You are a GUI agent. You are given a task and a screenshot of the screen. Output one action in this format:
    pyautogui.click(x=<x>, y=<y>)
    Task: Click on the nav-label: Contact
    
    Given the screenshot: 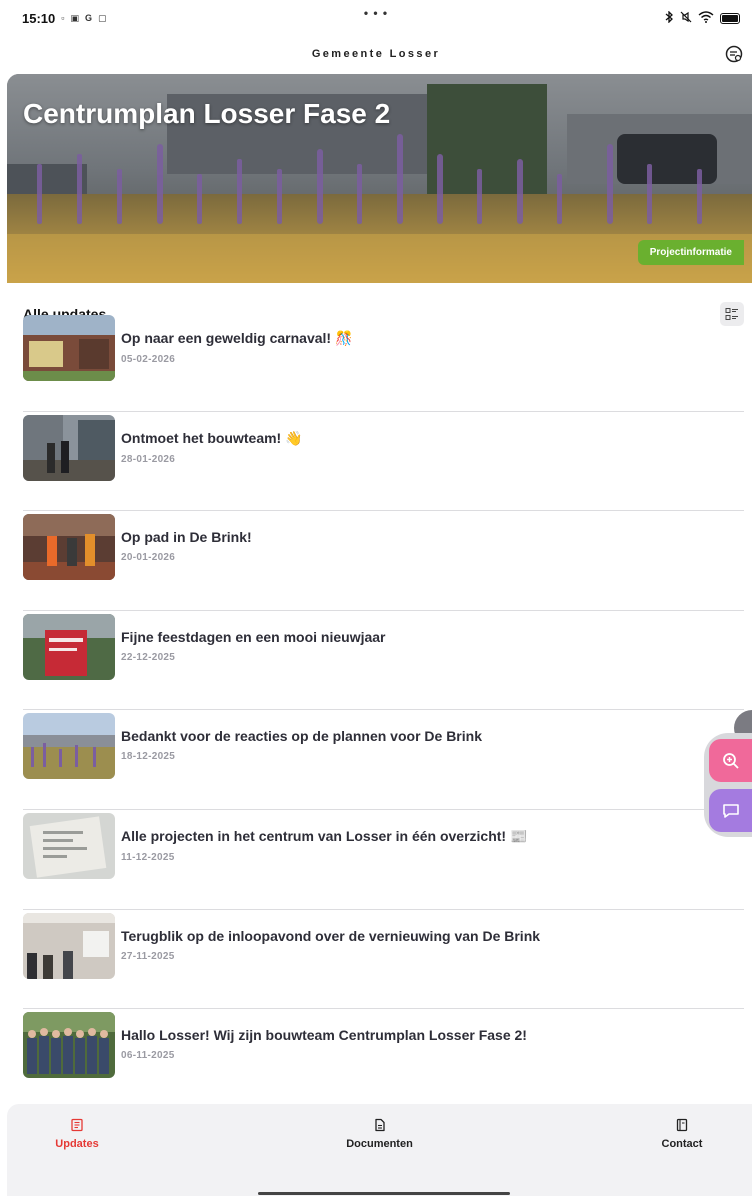 What is the action you would take?
    pyautogui.click(x=682, y=1144)
    